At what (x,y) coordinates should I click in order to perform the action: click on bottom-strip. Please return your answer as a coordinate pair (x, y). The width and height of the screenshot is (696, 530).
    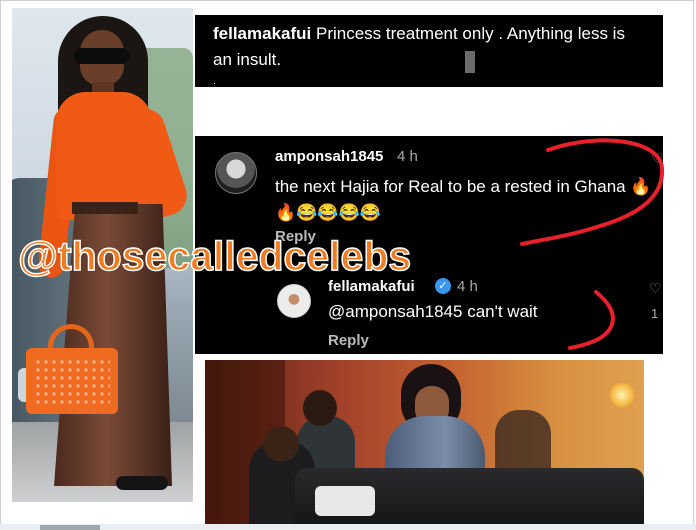
    Looking at the image, I should click on (348, 527).